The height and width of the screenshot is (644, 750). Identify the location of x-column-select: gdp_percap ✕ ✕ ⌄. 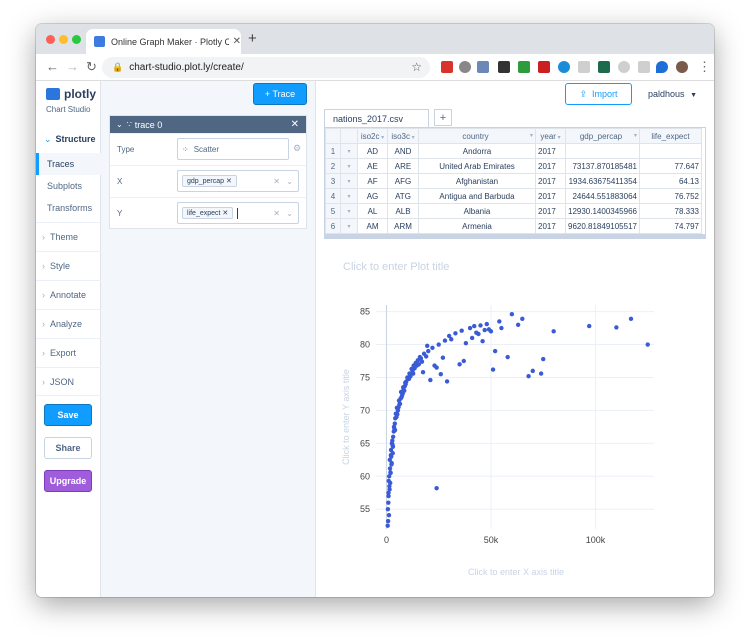
(238, 181).